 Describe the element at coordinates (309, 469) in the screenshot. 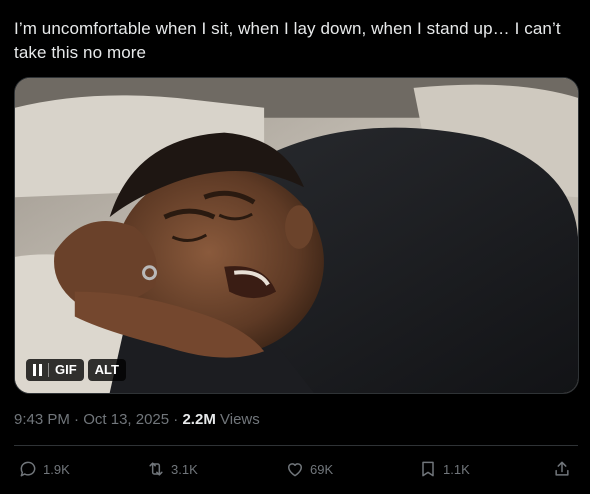

I see `like-button: 69K` at that location.